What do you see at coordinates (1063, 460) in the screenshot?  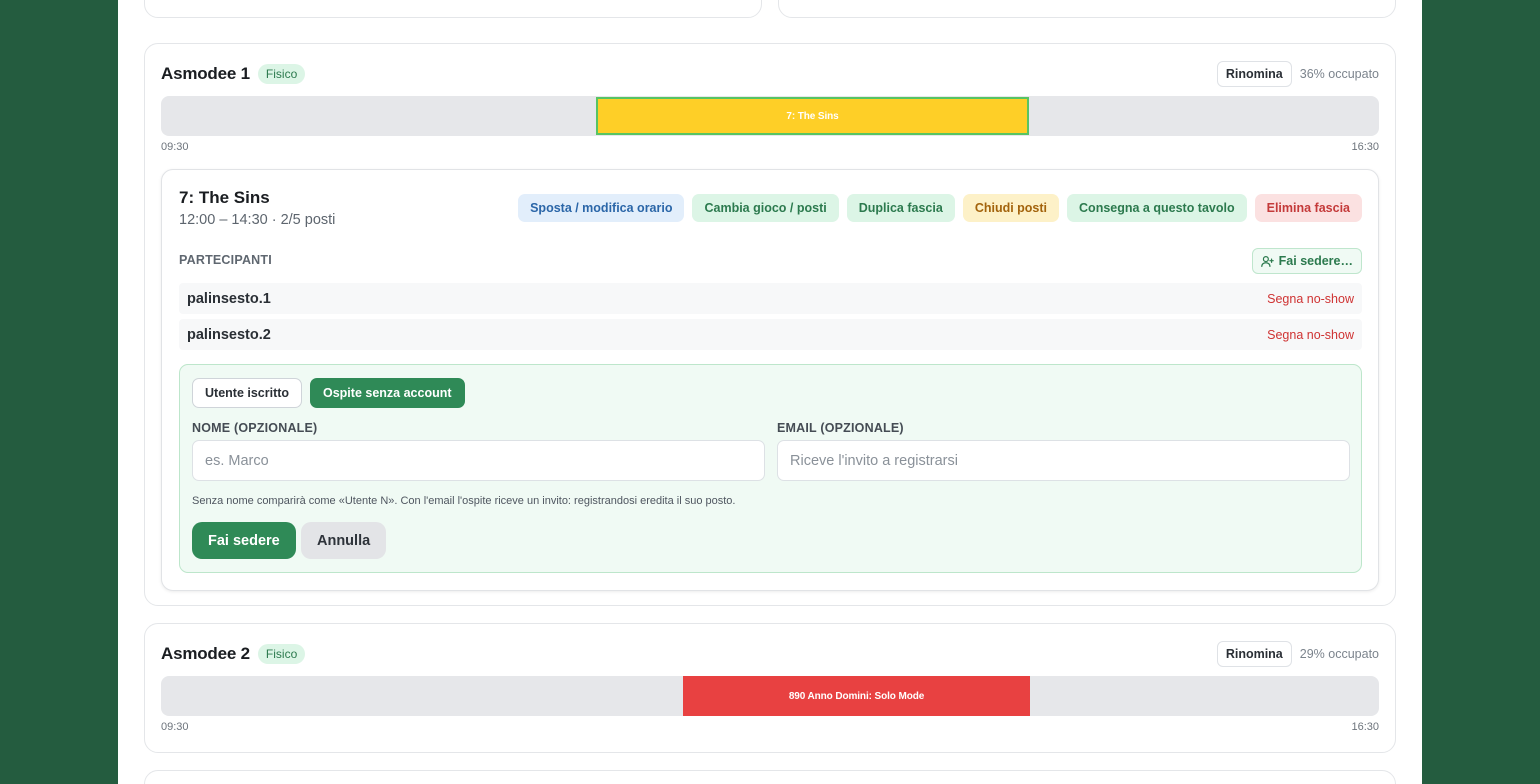 I see `email-input` at bounding box center [1063, 460].